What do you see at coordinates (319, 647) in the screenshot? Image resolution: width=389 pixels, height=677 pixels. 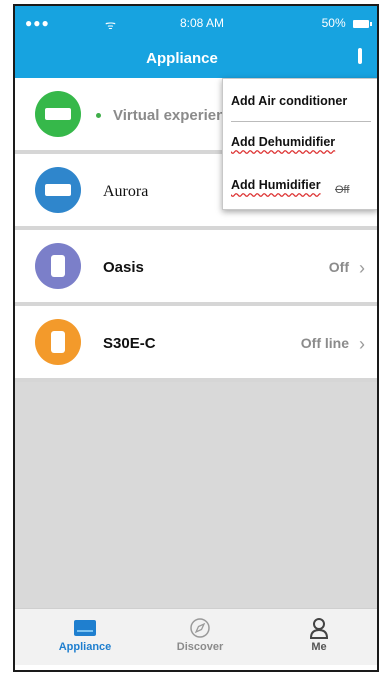 I see `tab-label: Me` at bounding box center [319, 647].